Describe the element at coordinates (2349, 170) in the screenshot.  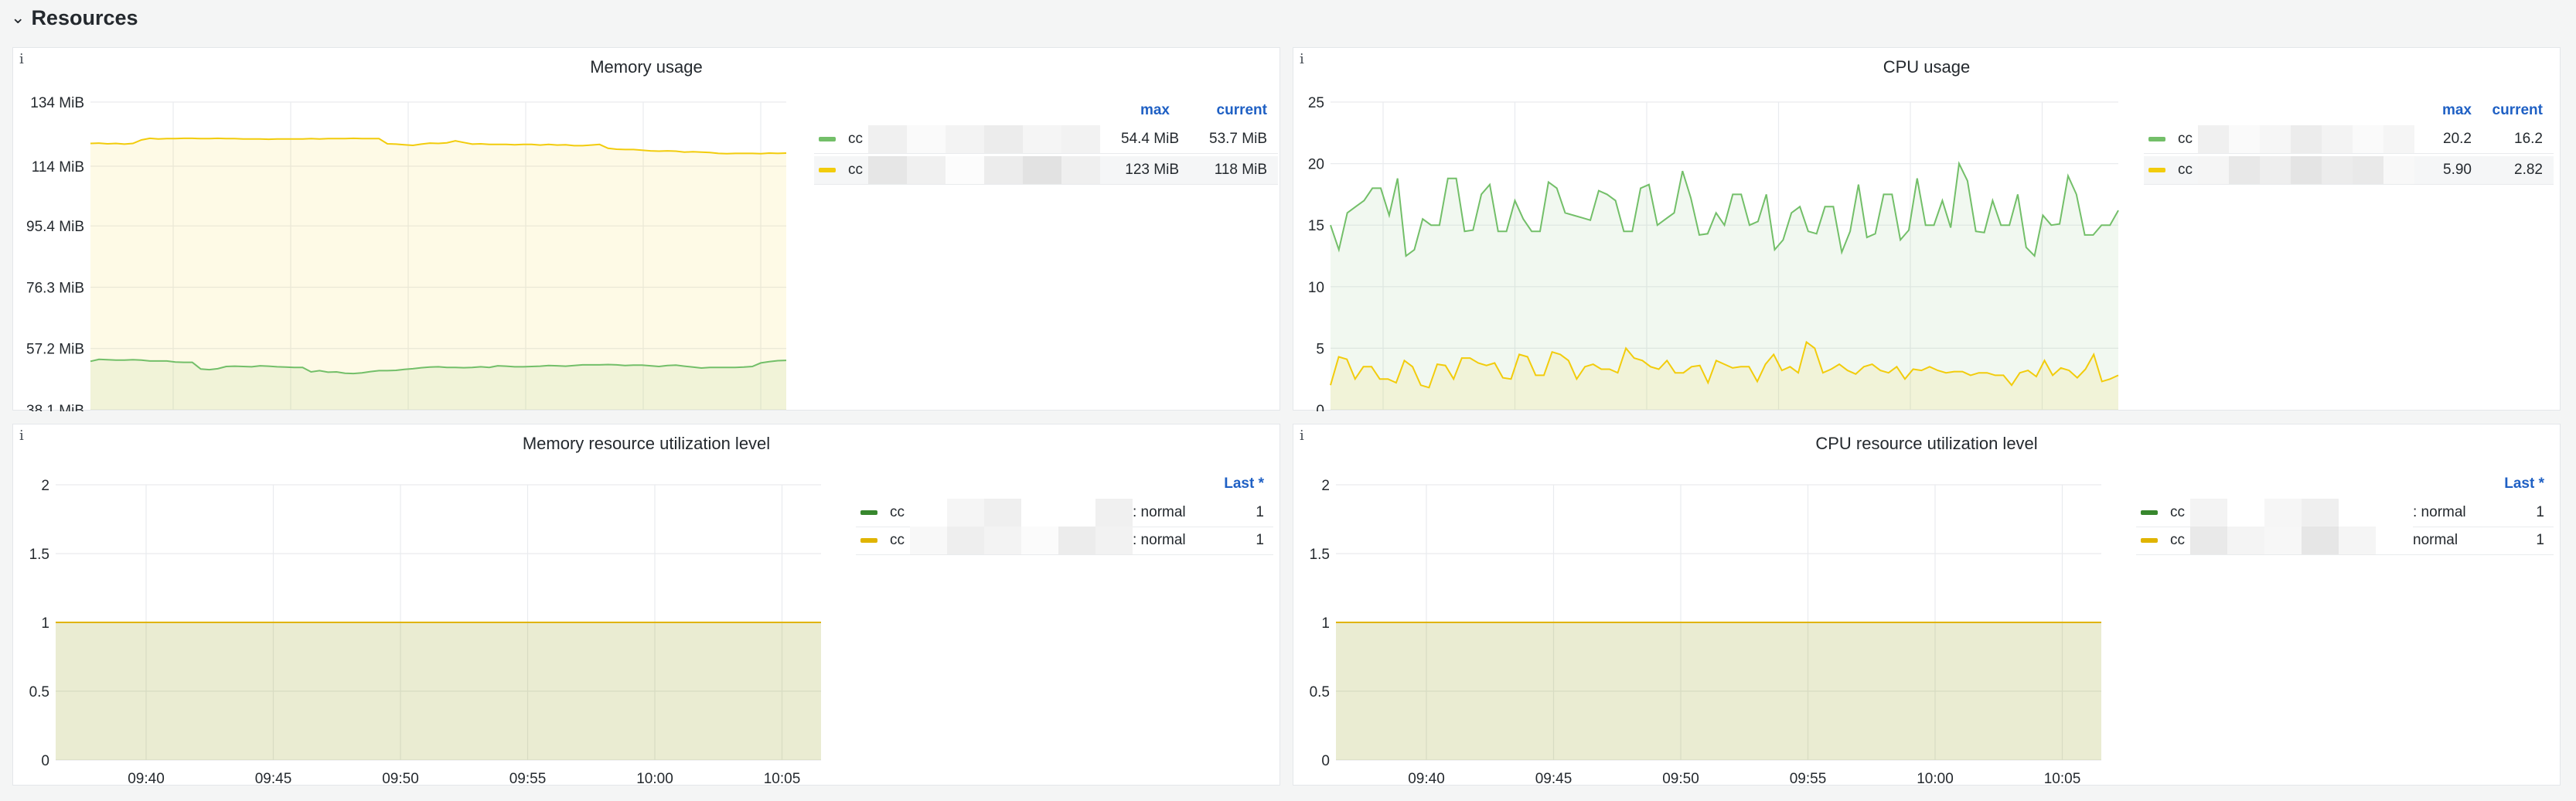
I see `legend-row: cc 5.90 2.82` at that location.